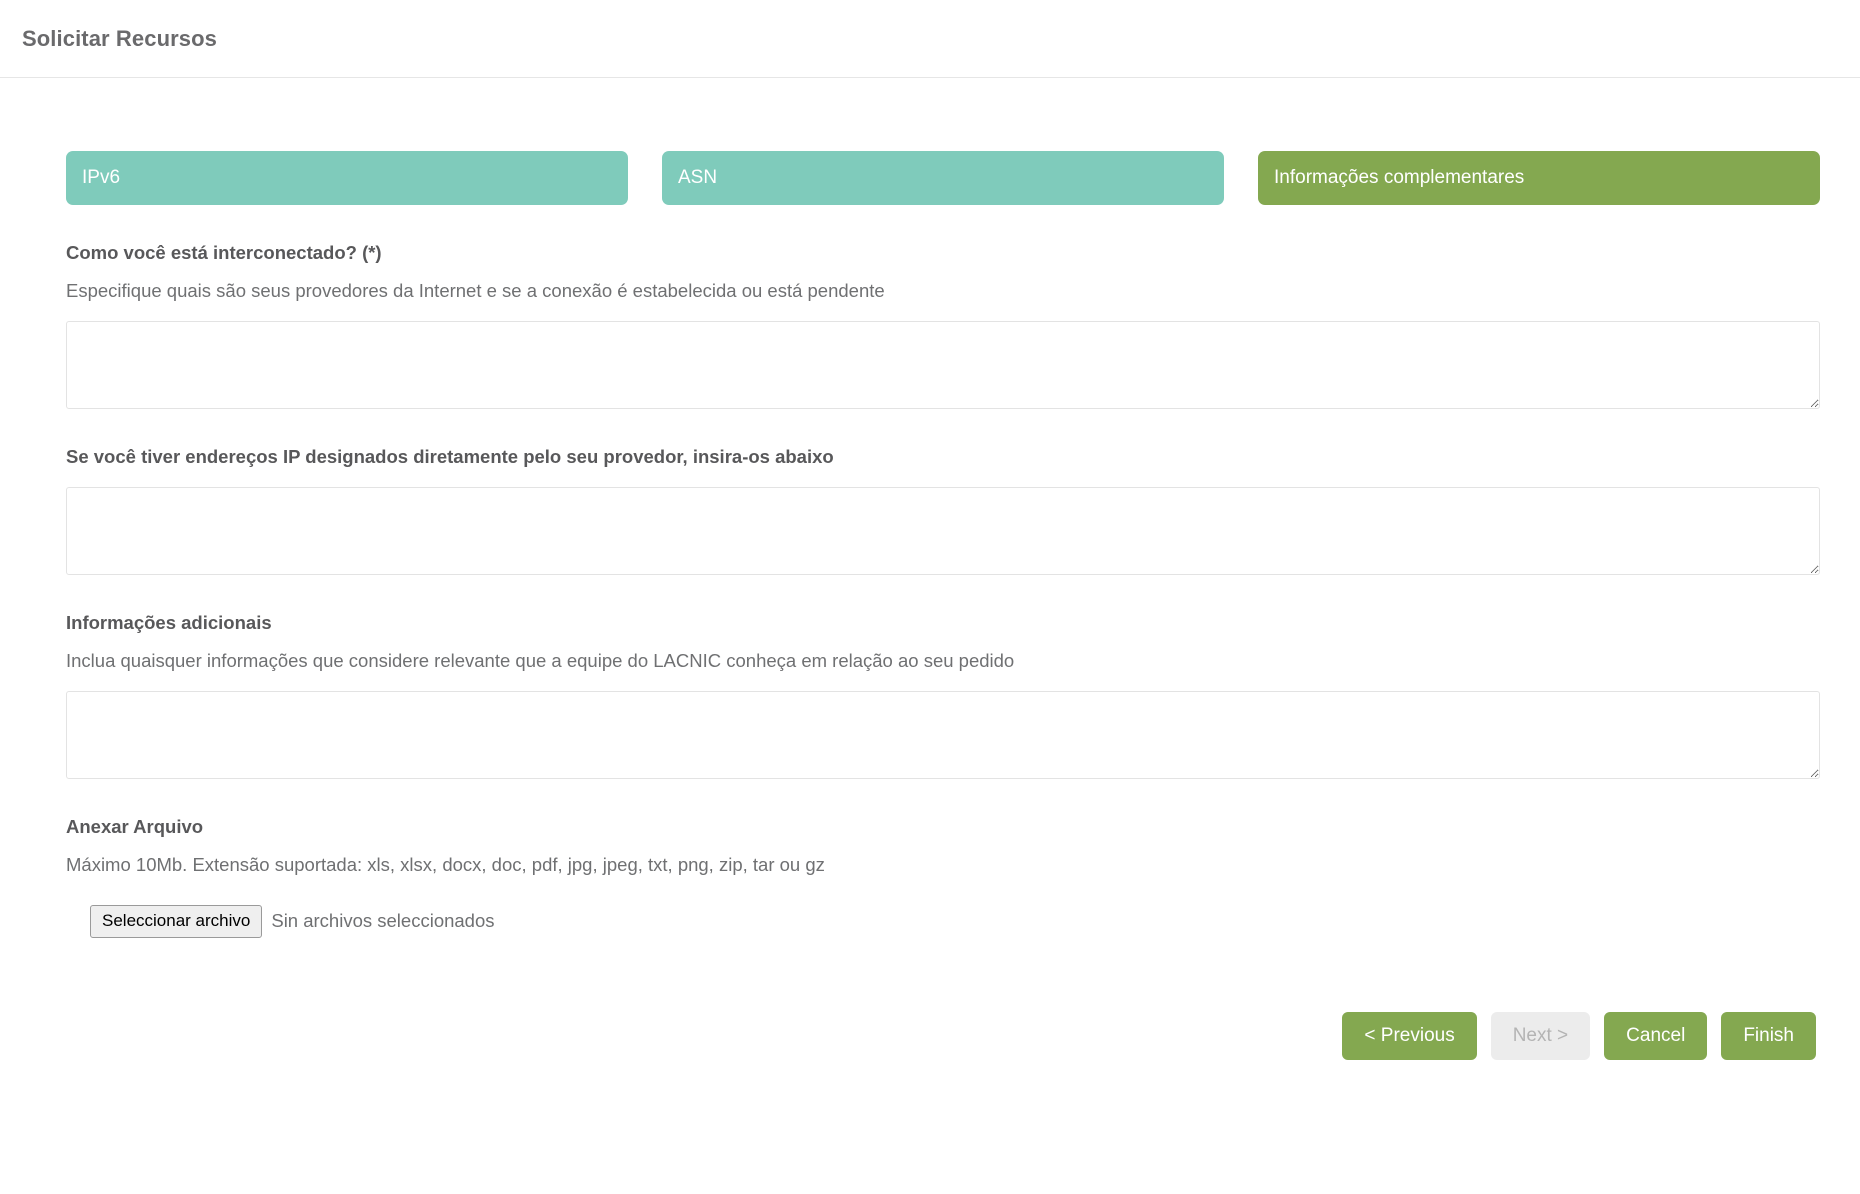 Image resolution: width=1860 pixels, height=1194 pixels. Describe the element at coordinates (943, 1035) in the screenshot. I see `wizard-actions: < Previous Next > Cancel Finish` at that location.